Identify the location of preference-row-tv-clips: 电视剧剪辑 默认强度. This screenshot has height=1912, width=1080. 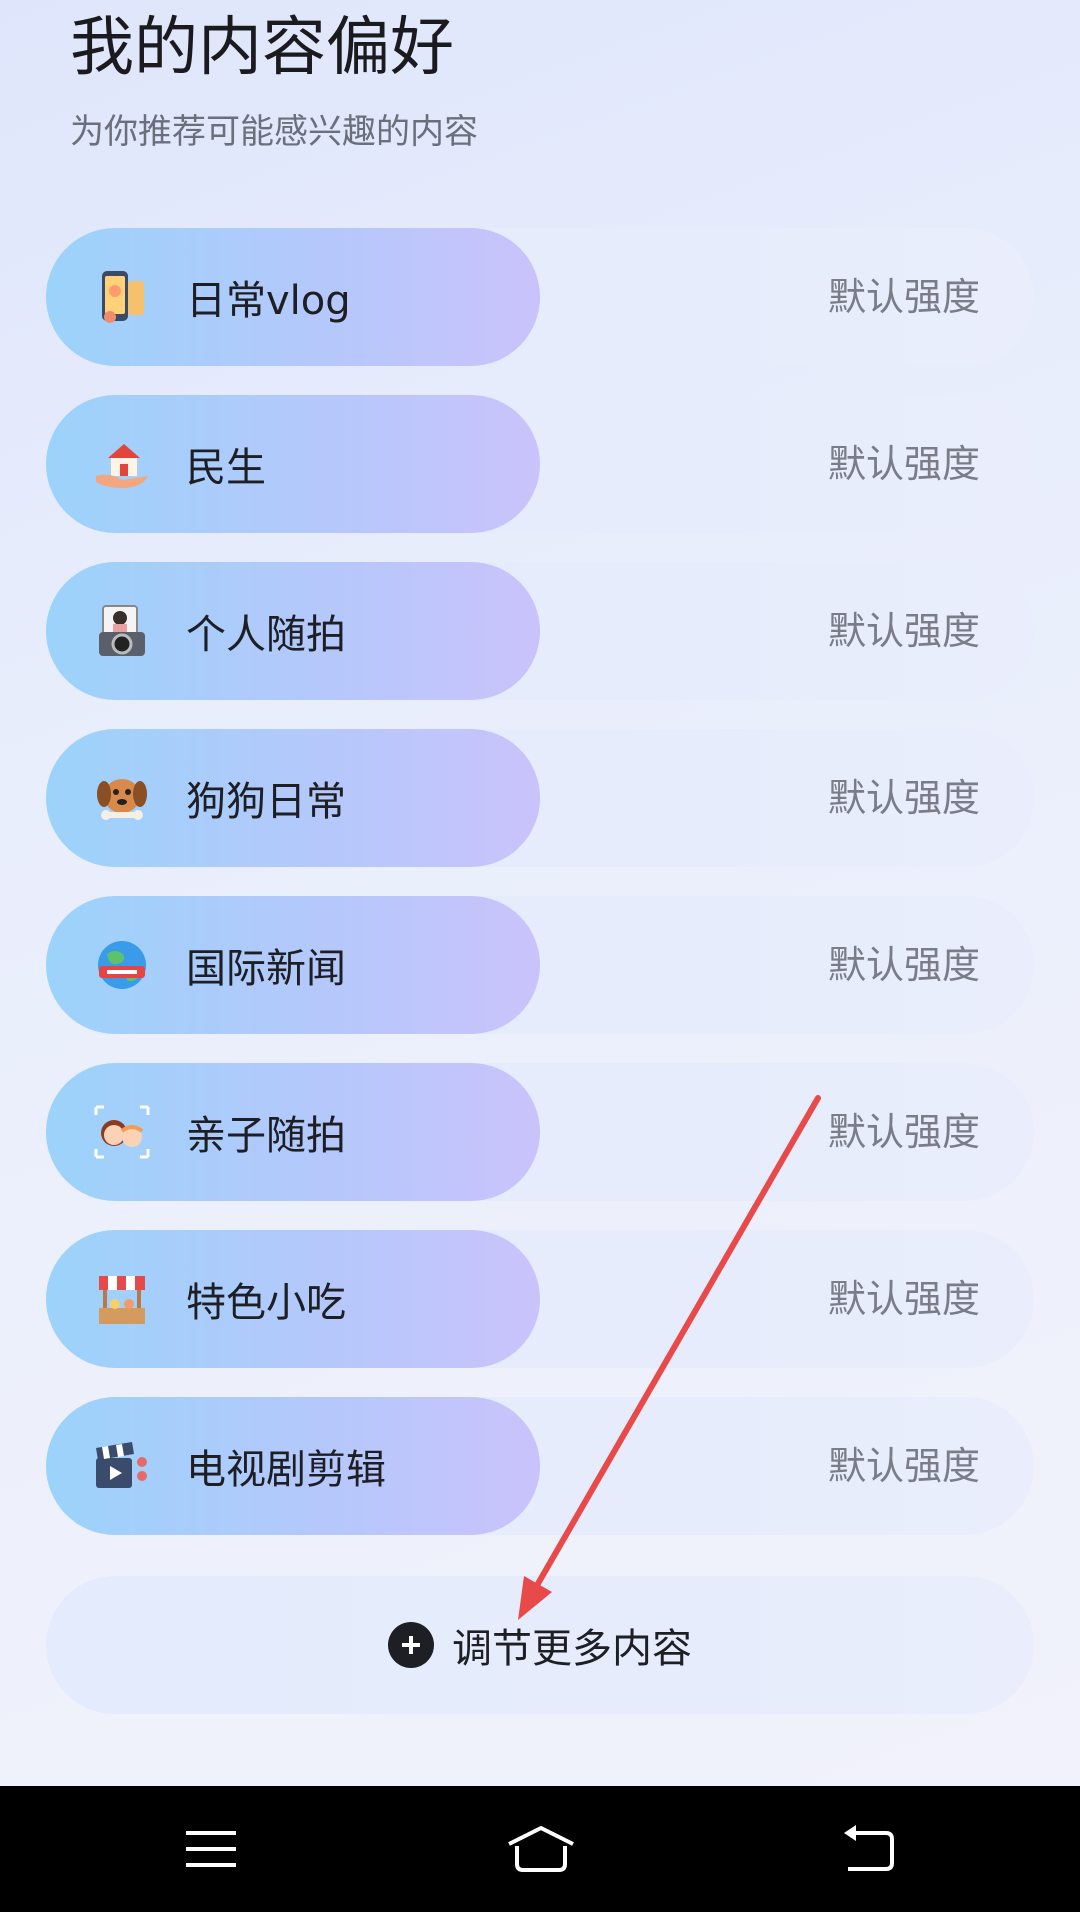
(540, 1466).